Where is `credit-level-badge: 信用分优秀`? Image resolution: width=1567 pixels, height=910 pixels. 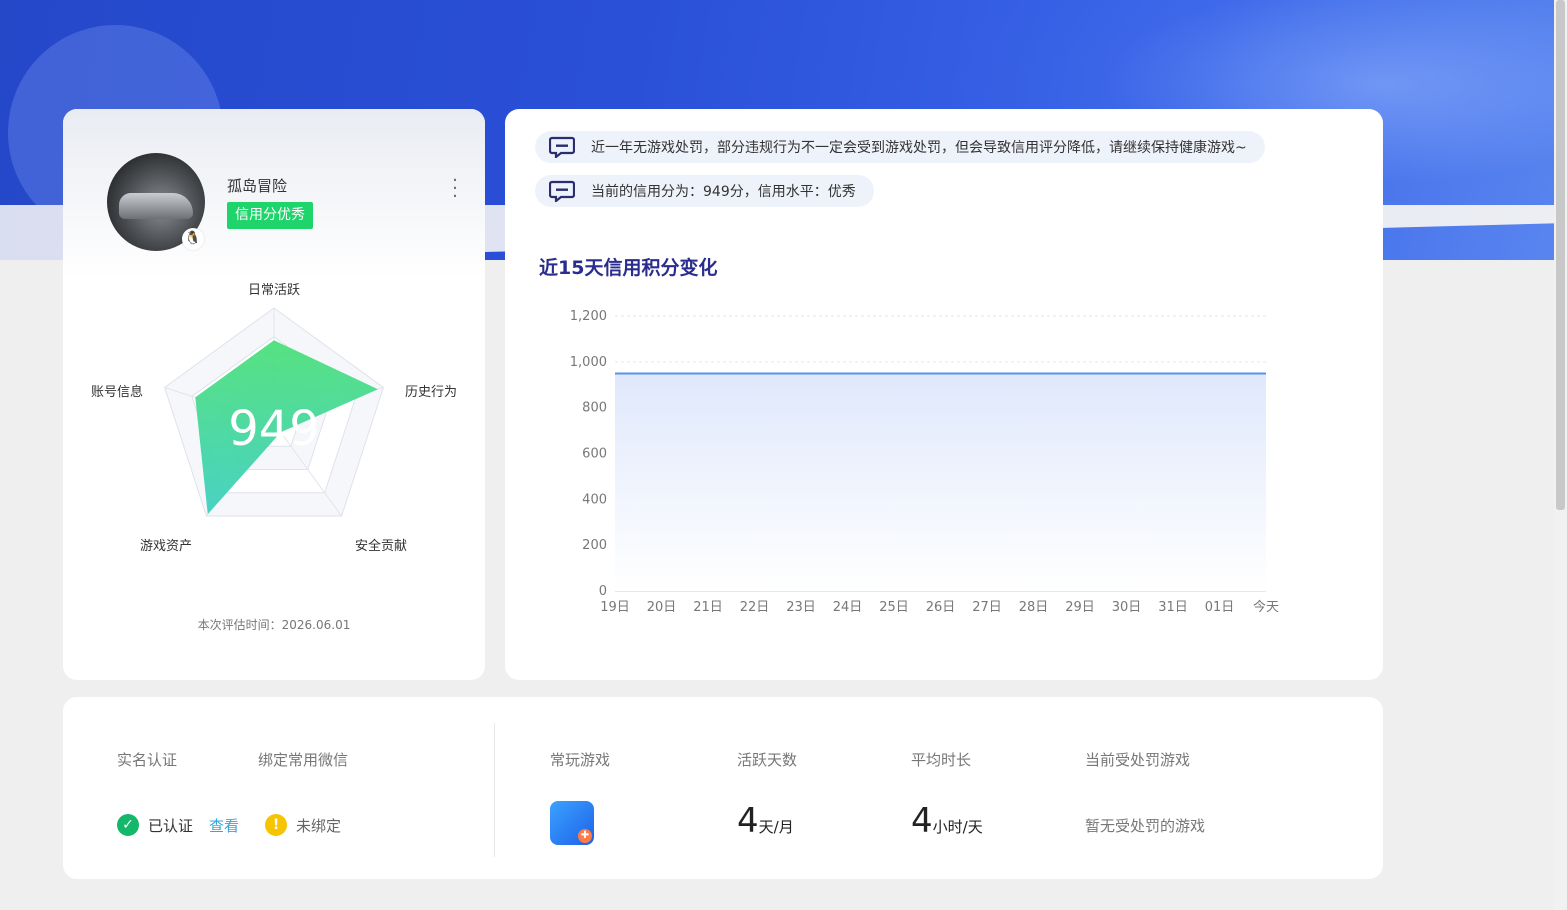 credit-level-badge: 信用分优秀 is located at coordinates (270, 215).